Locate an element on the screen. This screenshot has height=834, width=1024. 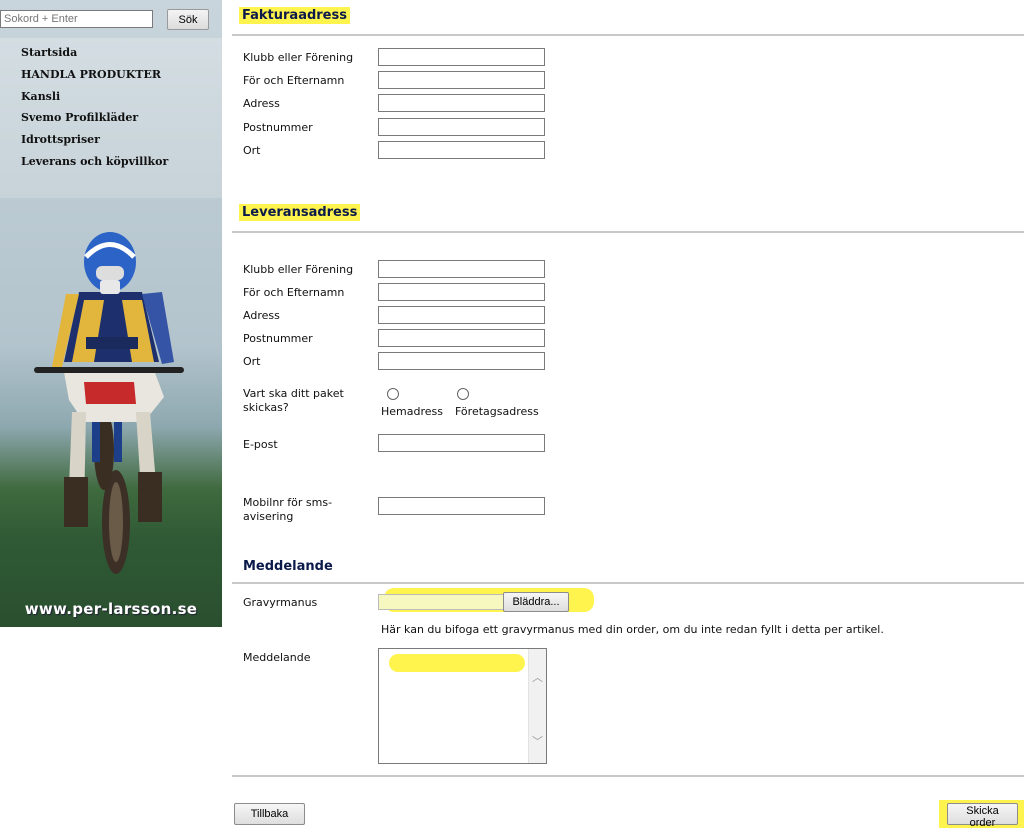
delivery-divider is located at coordinates (628, 232).